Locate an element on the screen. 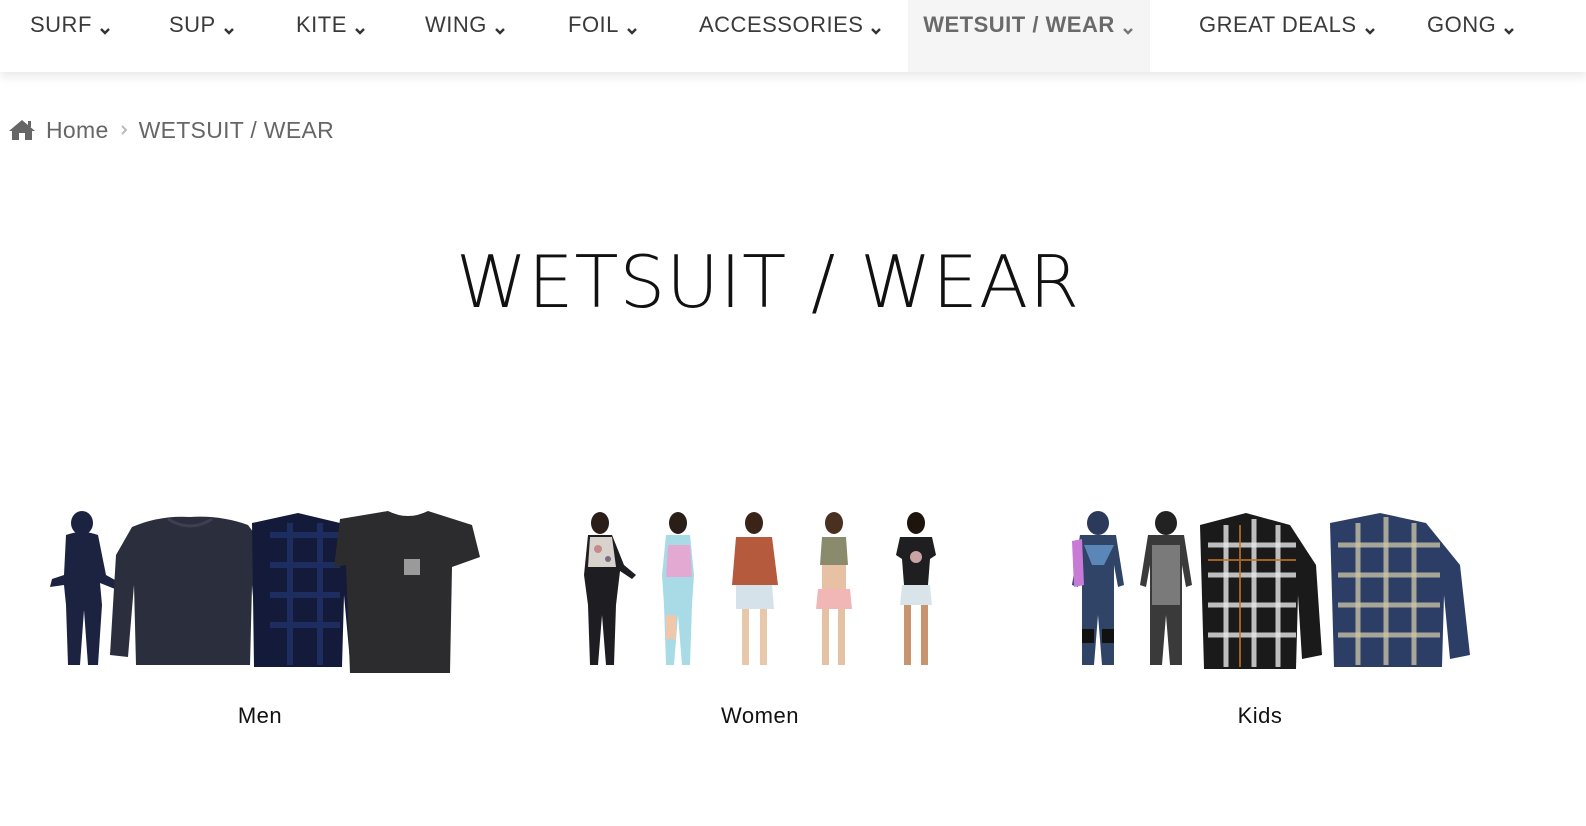  nav-item-label: GONG is located at coordinates (1462, 24).